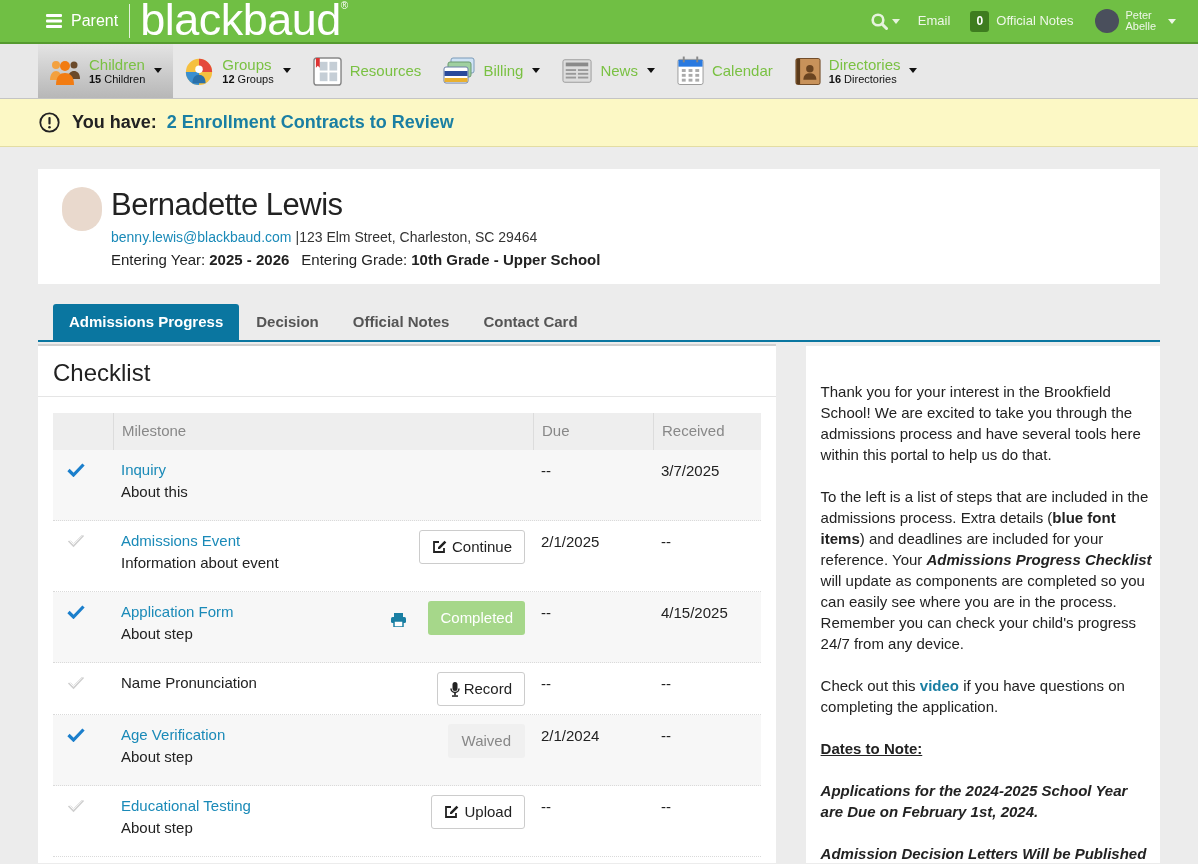 Image resolution: width=1198 pixels, height=864 pixels. Describe the element at coordinates (154, 492) in the screenshot. I see `milestone-description: About this` at that location.